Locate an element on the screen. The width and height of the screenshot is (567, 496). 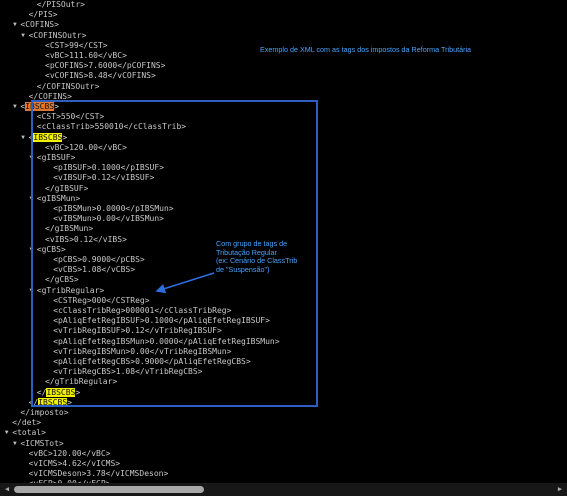
annotation-arrow is located at coordinates (185, 283).